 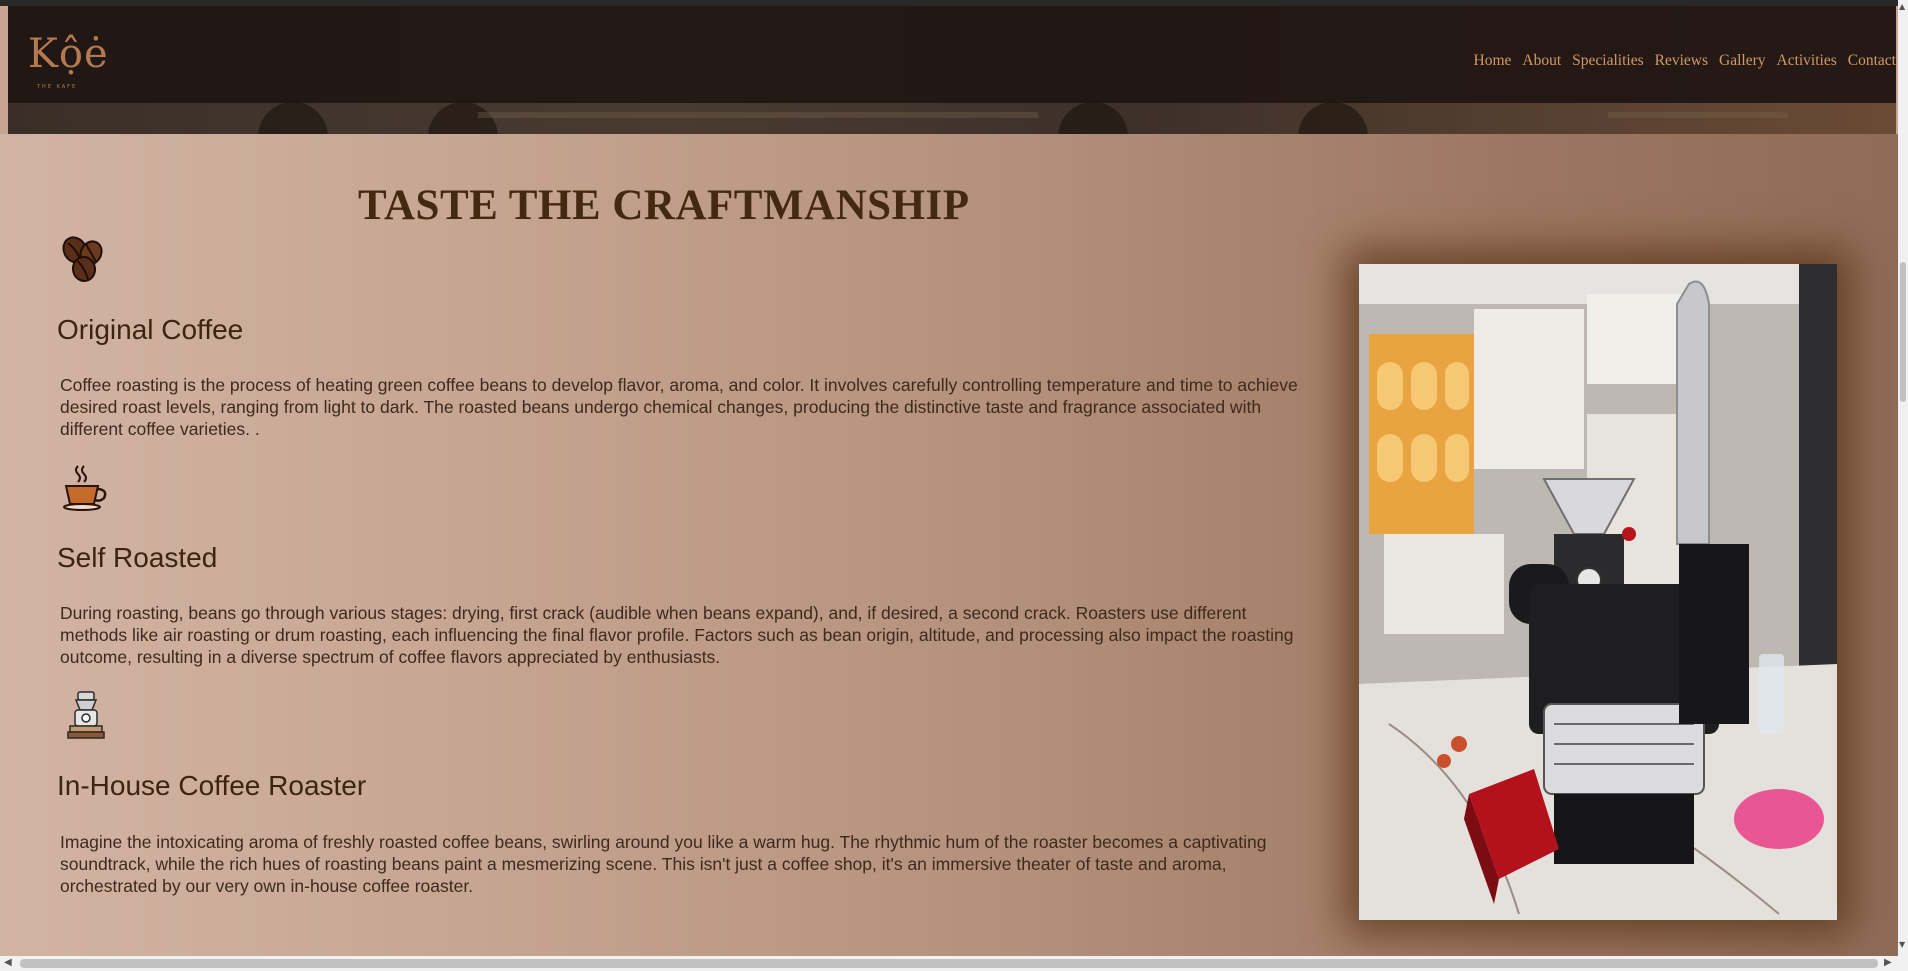 I want to click on vertical-scrollbar: ▲ ▼, so click(x=1903, y=478).